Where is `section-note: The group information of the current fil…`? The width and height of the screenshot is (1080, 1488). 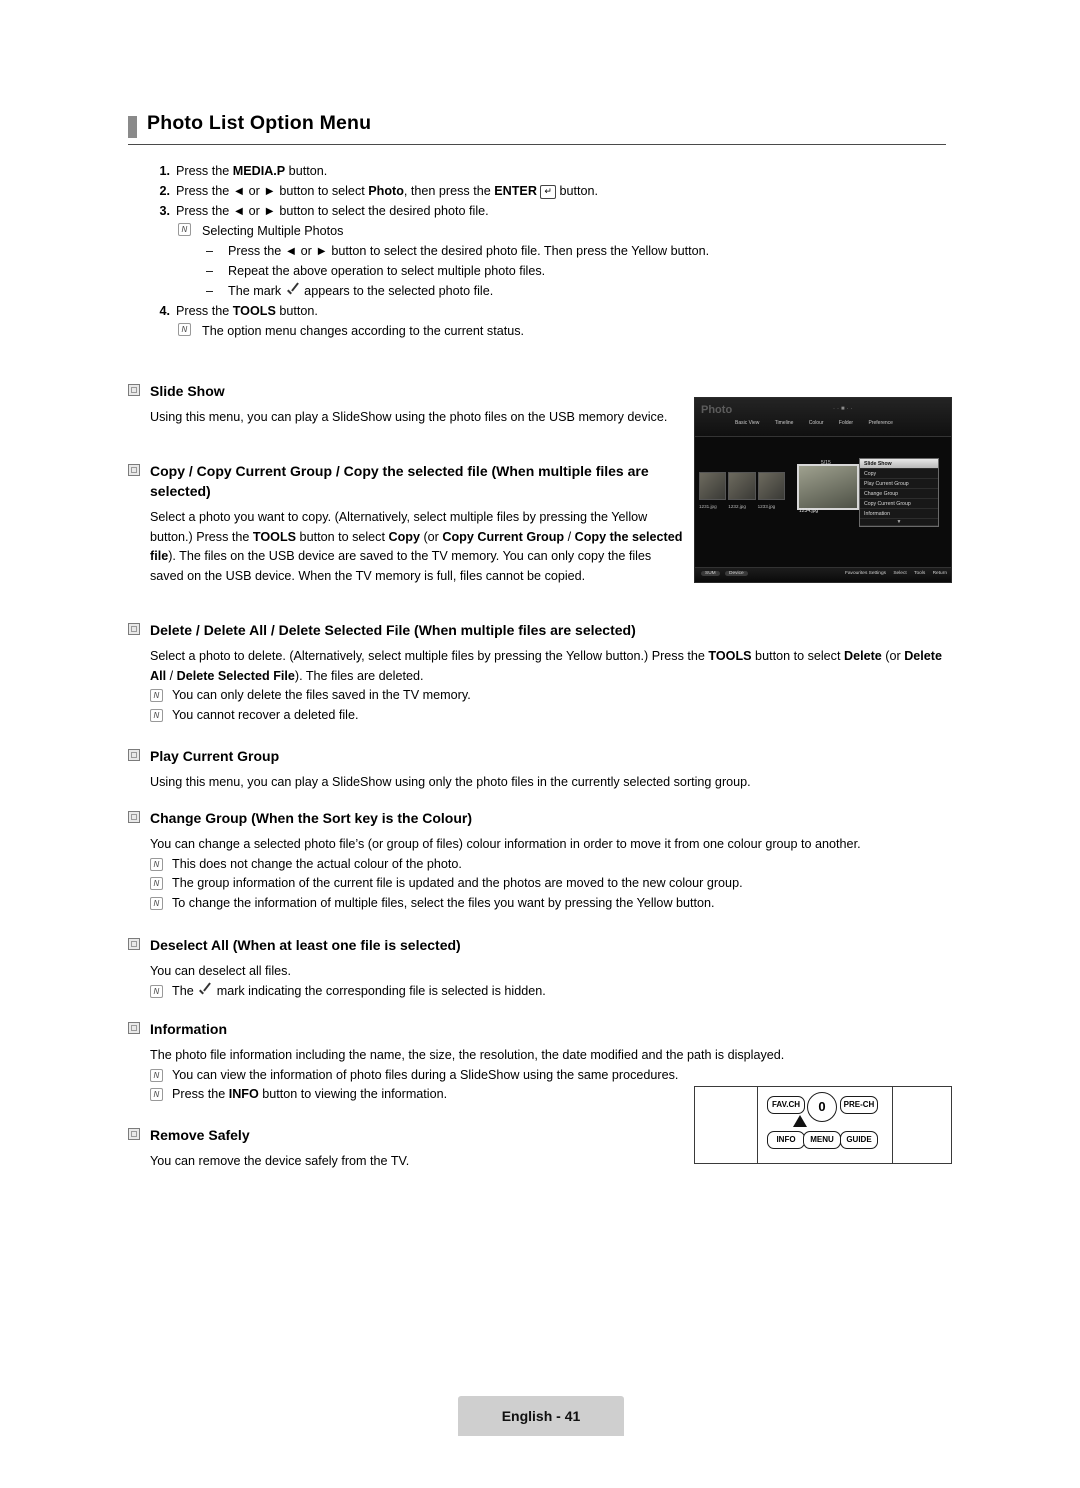
section-note: The group information of the current fil… is located at coordinates (539, 884).